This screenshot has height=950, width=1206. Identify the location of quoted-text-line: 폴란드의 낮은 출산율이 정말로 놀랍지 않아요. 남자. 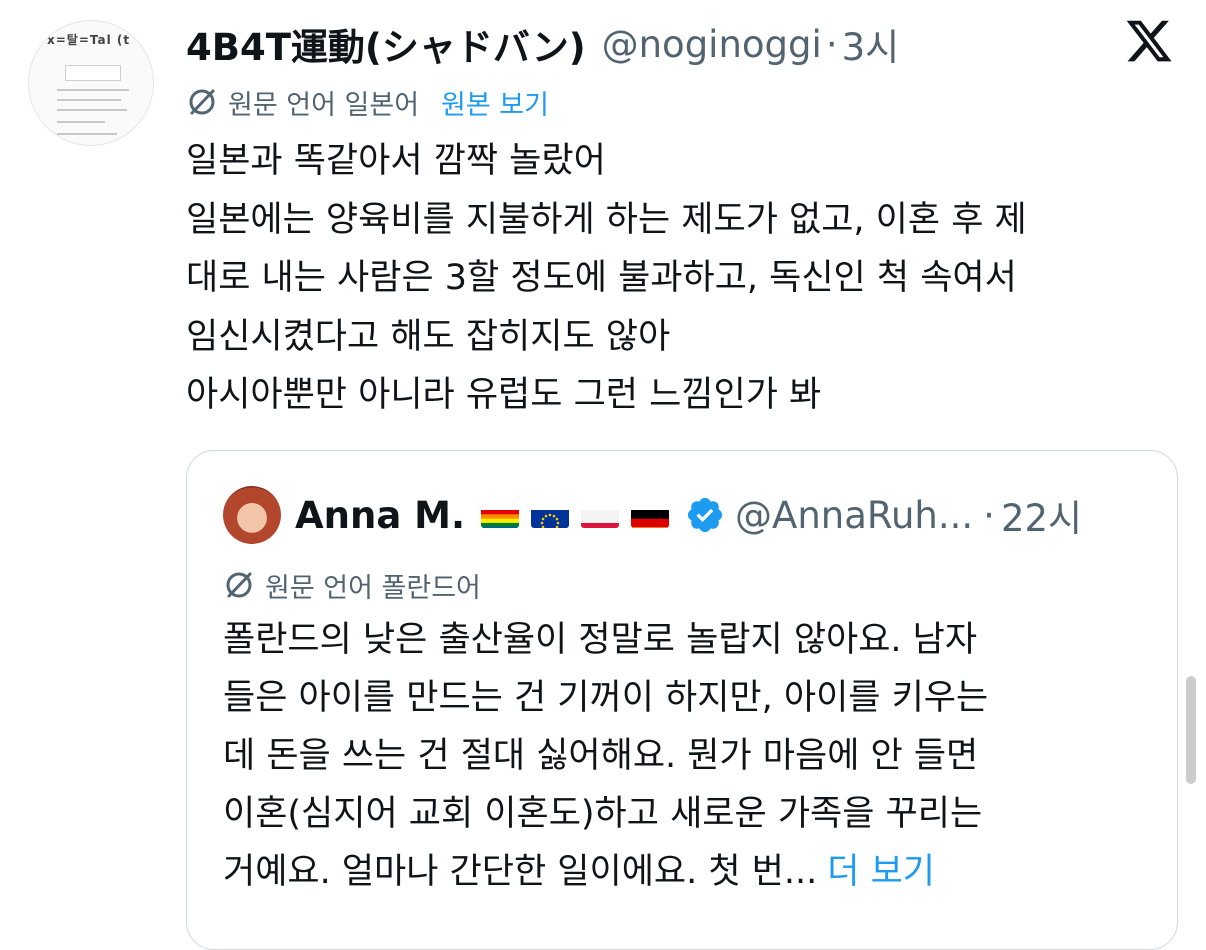
(600, 640).